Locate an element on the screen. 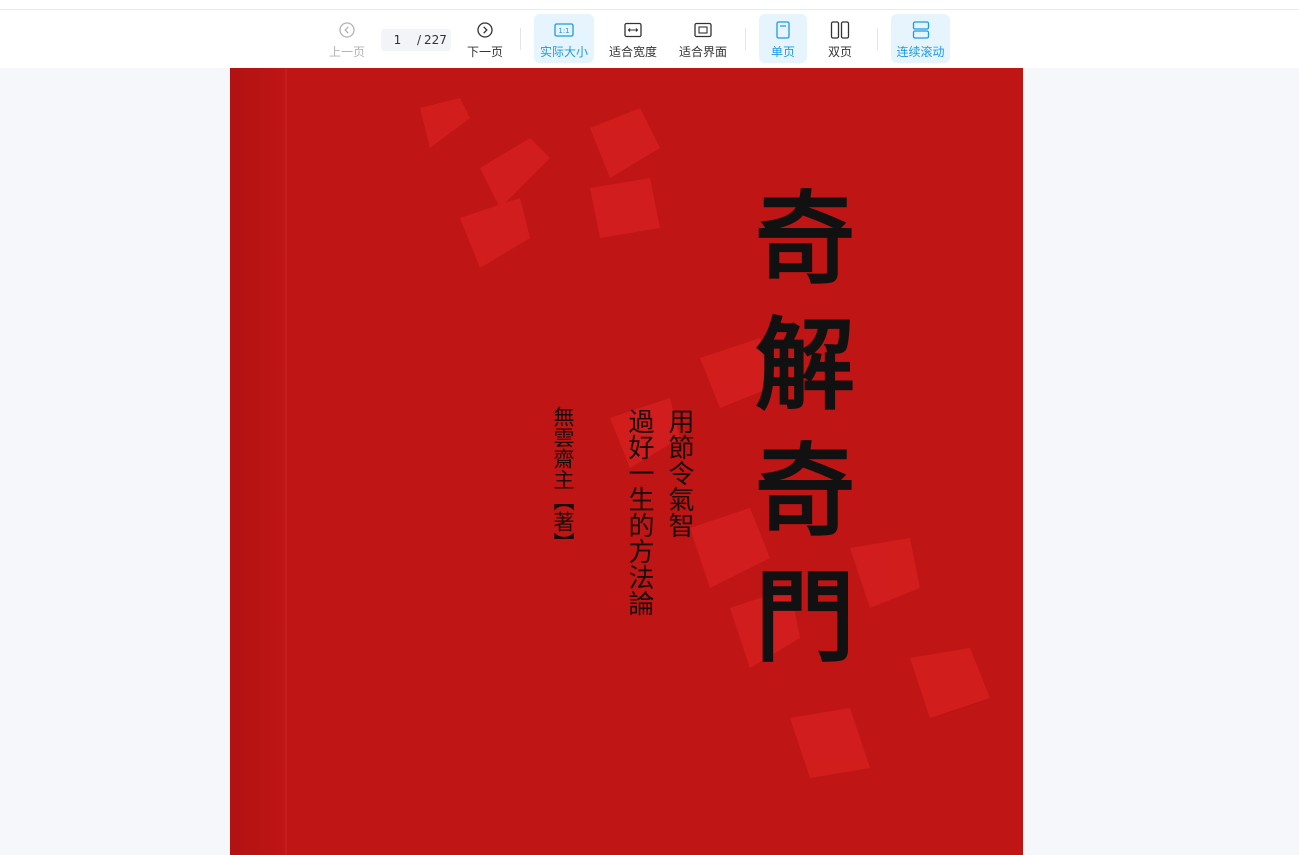 The height and width of the screenshot is (855, 1299). window-top-strip is located at coordinates (649, 5).